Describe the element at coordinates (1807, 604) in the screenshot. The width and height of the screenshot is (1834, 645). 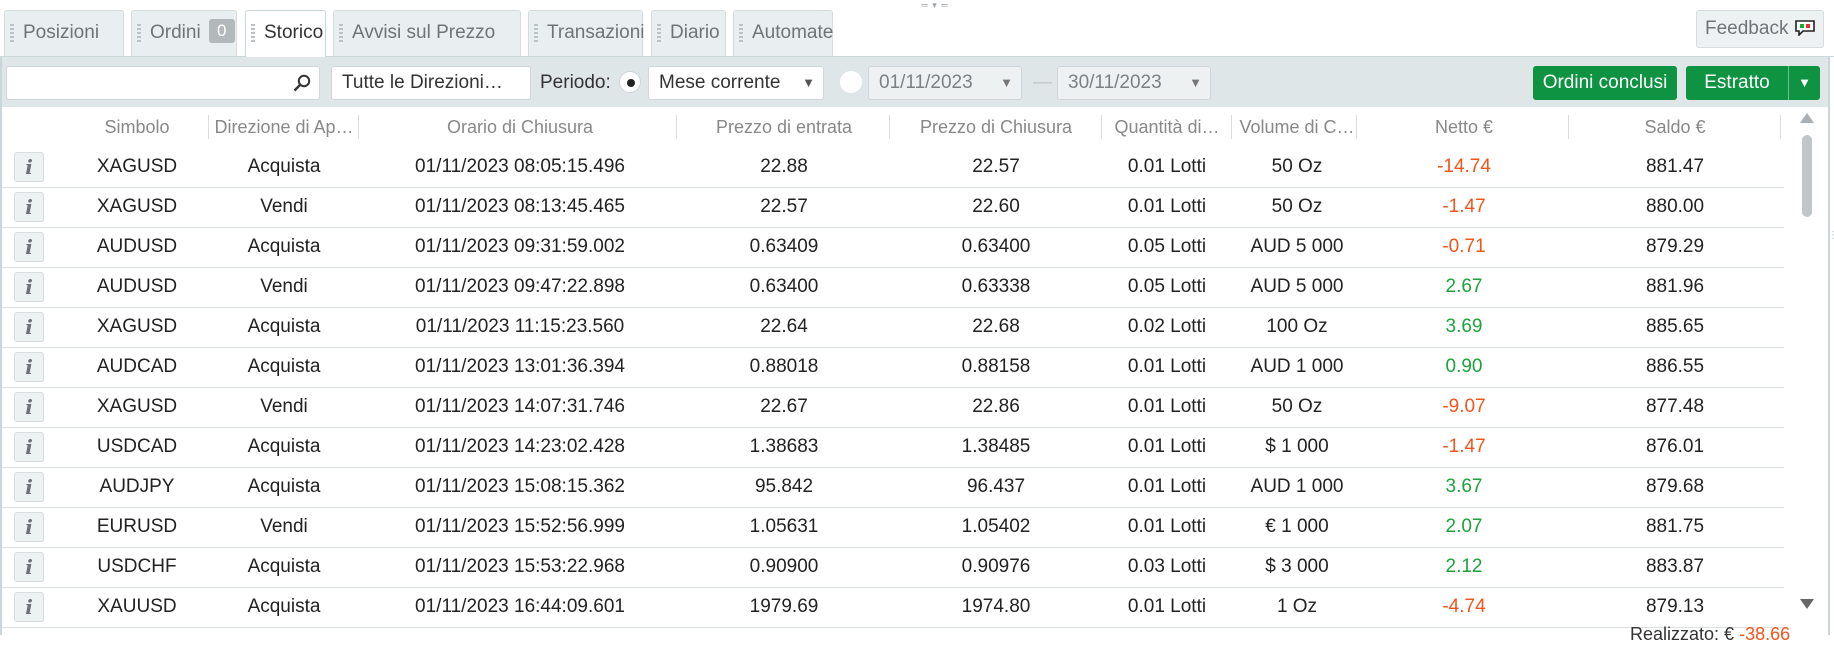
I see `scroll-down-arrow-icon` at that location.